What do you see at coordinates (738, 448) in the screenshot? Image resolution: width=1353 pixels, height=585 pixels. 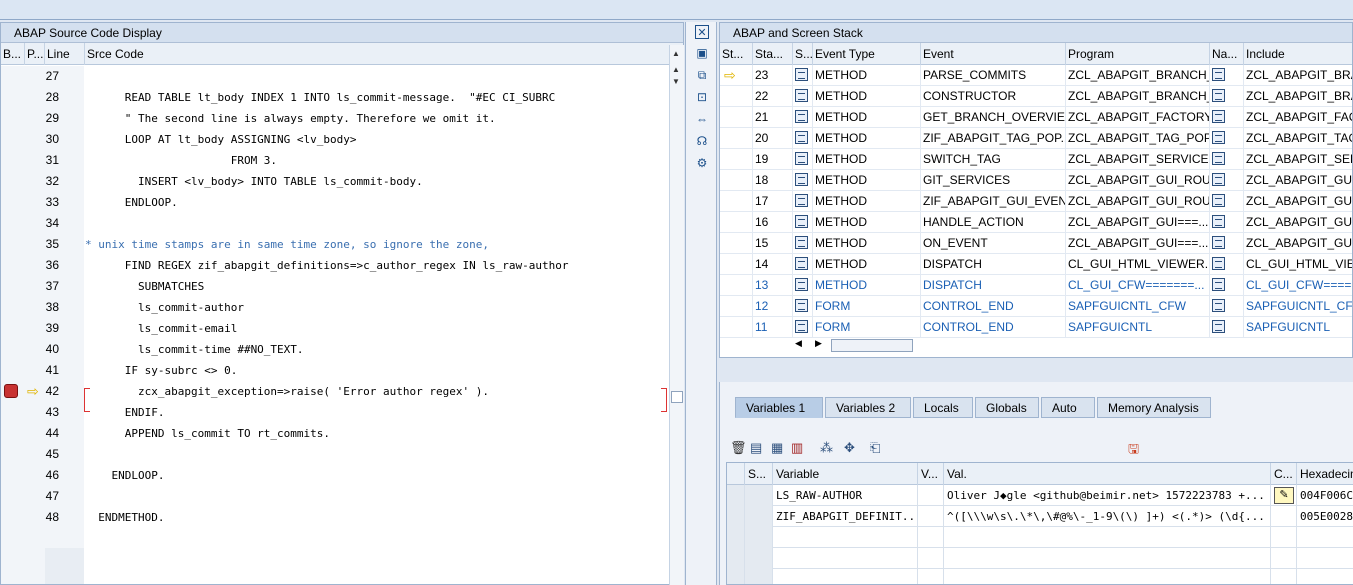 I see `delete-icon: 🗑` at bounding box center [738, 448].